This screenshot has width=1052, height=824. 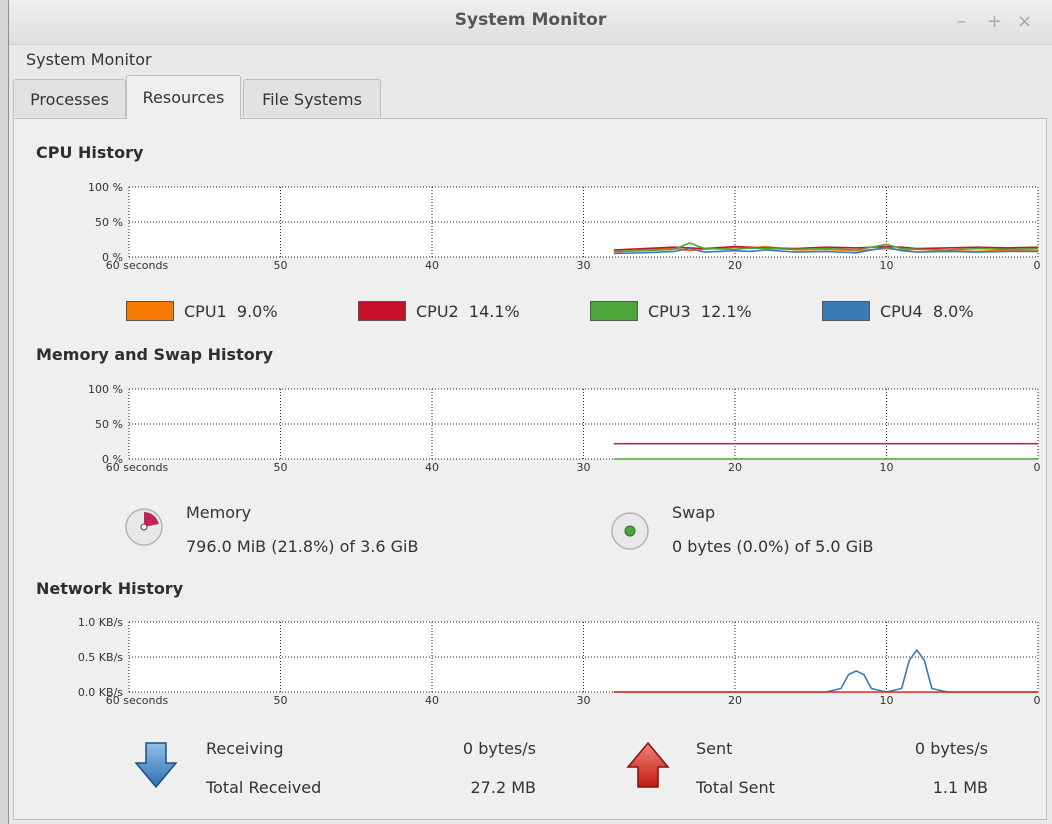 I want to click on maximize-icon: +, so click(x=994, y=21).